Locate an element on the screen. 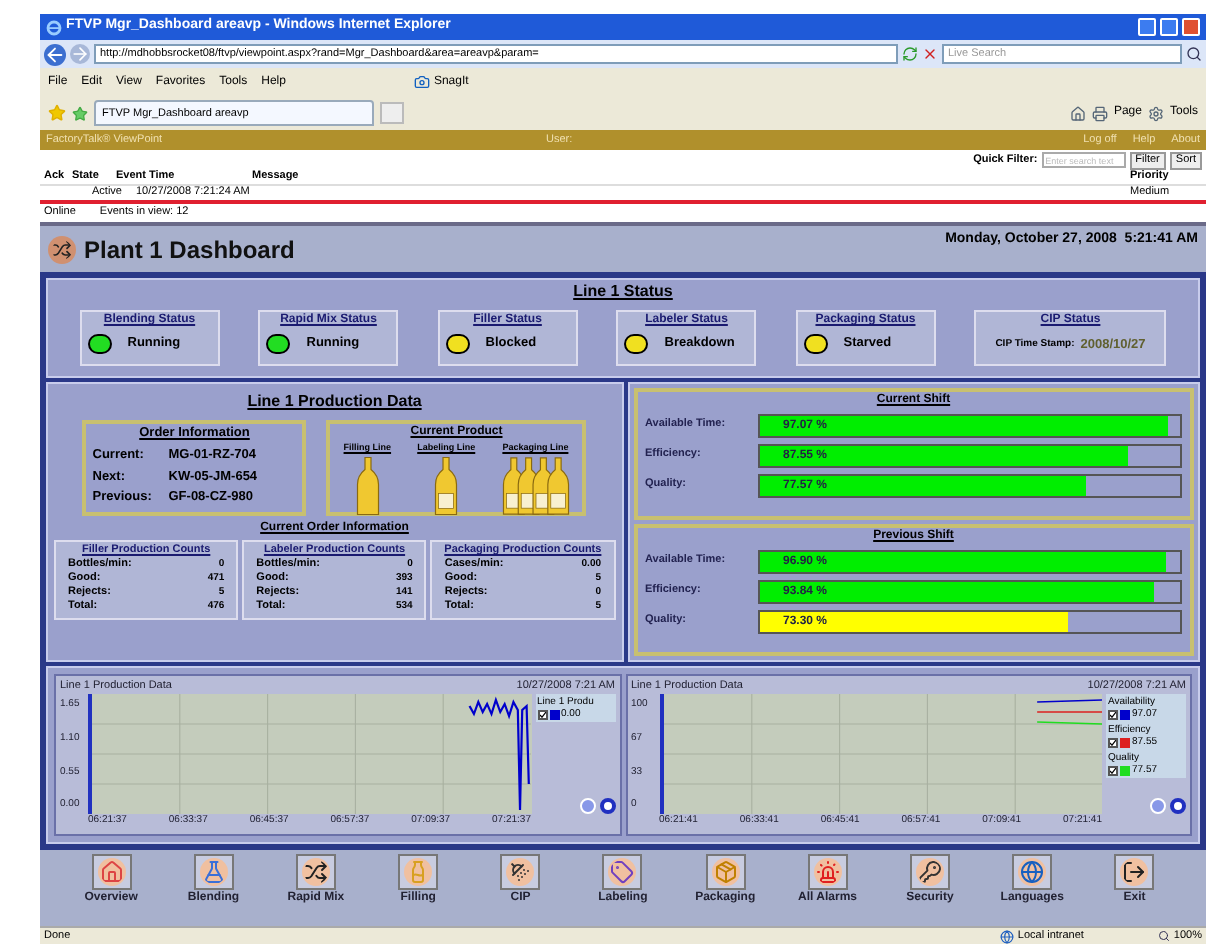 This screenshot has width=1206, height=944. add-favorite-icon is located at coordinates (80, 113).